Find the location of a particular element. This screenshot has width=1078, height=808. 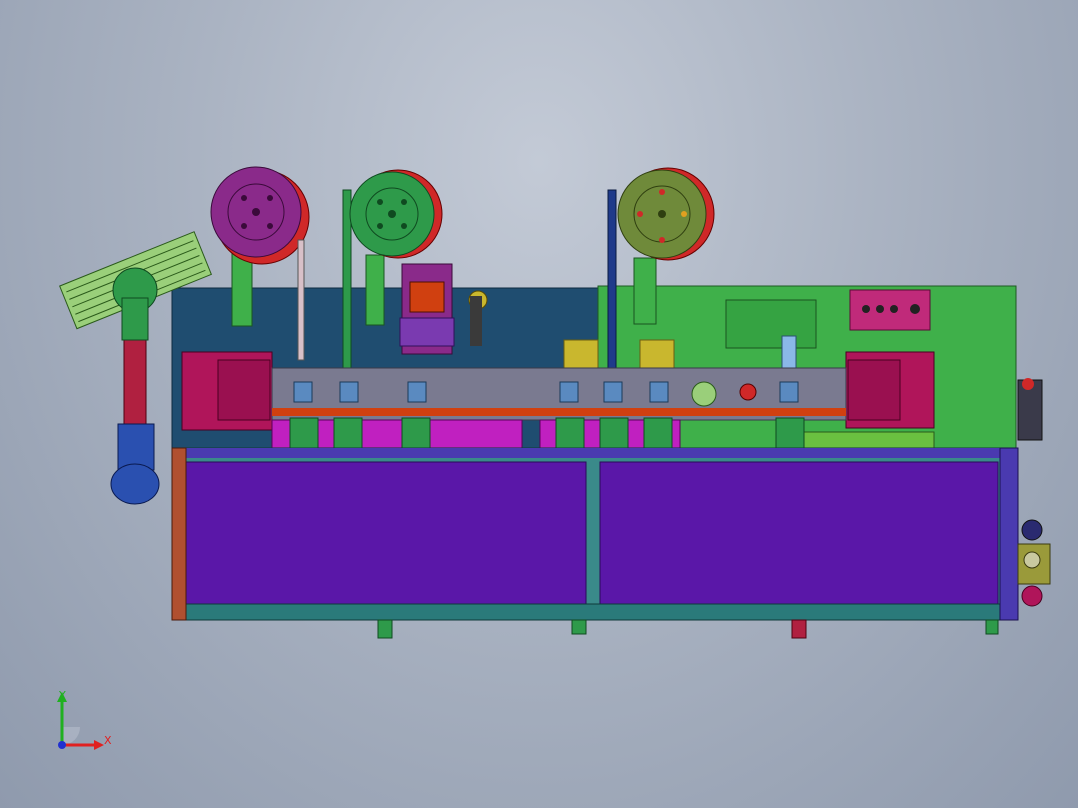

left-servo-motor is located at coordinates (227, 391).